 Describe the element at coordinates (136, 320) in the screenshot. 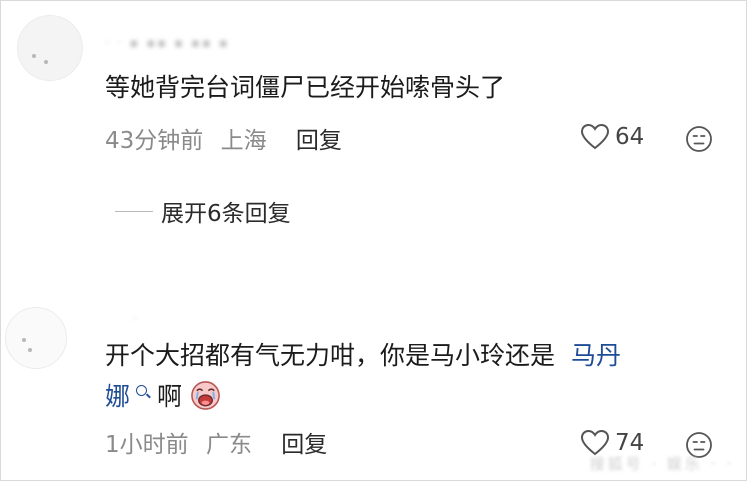

I see `username: ·` at that location.